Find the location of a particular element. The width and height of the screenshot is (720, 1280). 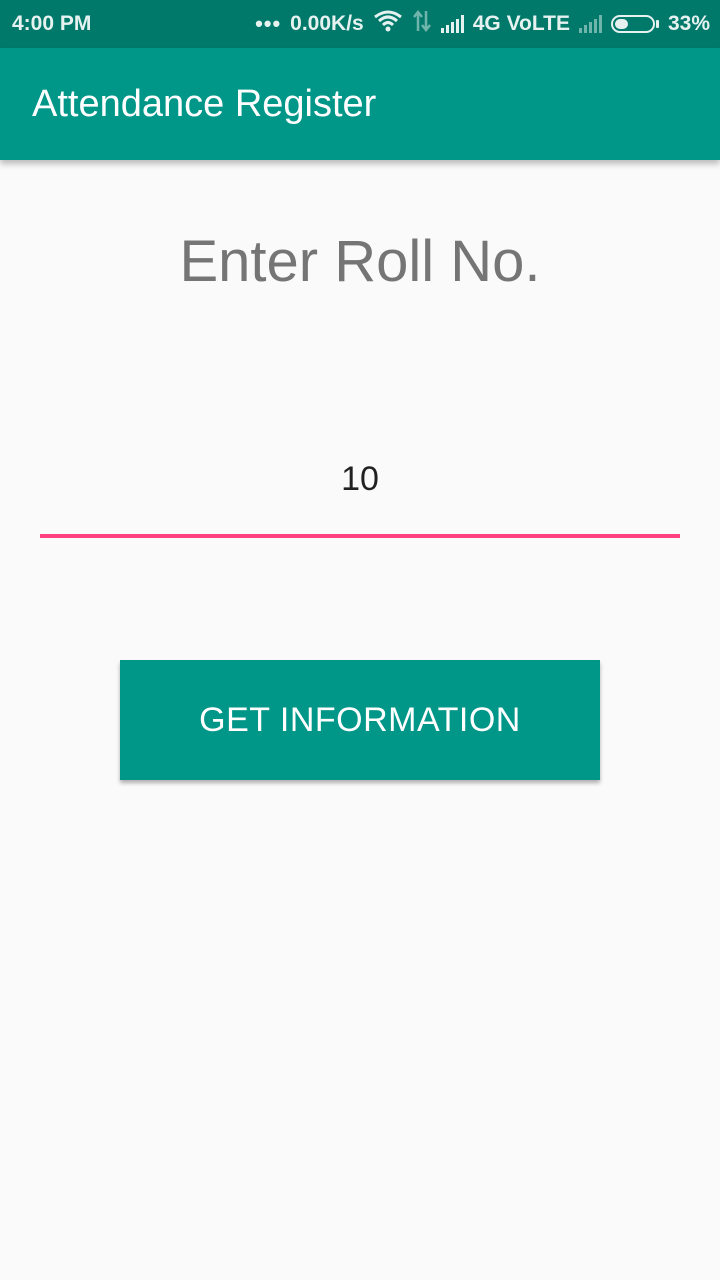

app-bar: Attendance Register is located at coordinates (360, 104).